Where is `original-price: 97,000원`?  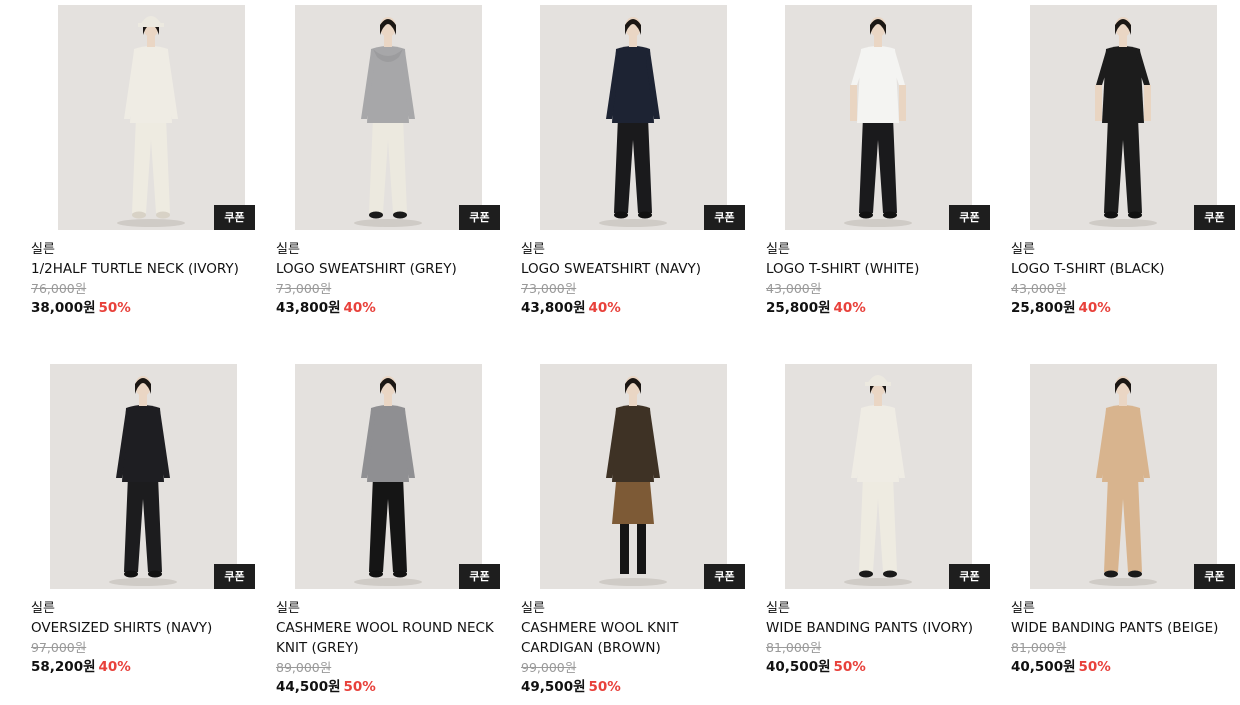 original-price: 97,000원 is located at coordinates (59, 647).